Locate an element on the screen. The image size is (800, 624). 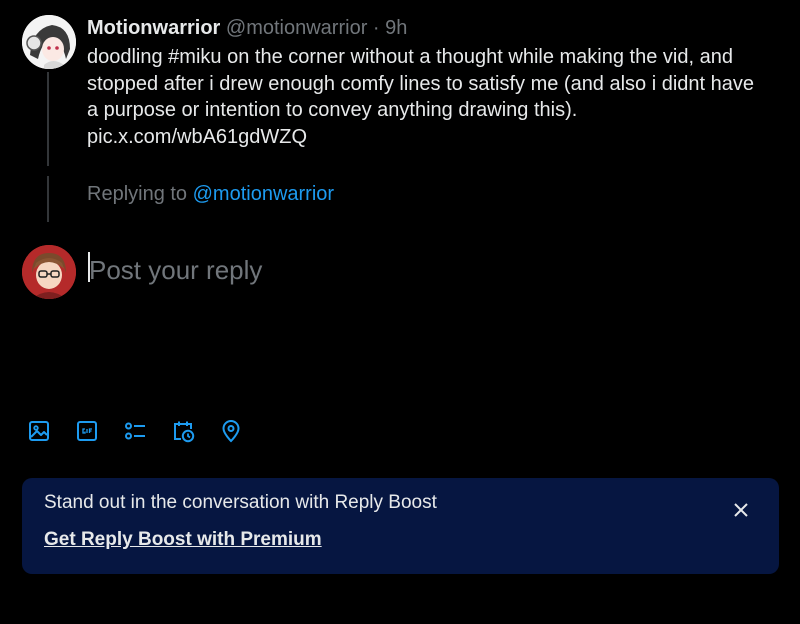
user-avatar is located at coordinates (49, 272).